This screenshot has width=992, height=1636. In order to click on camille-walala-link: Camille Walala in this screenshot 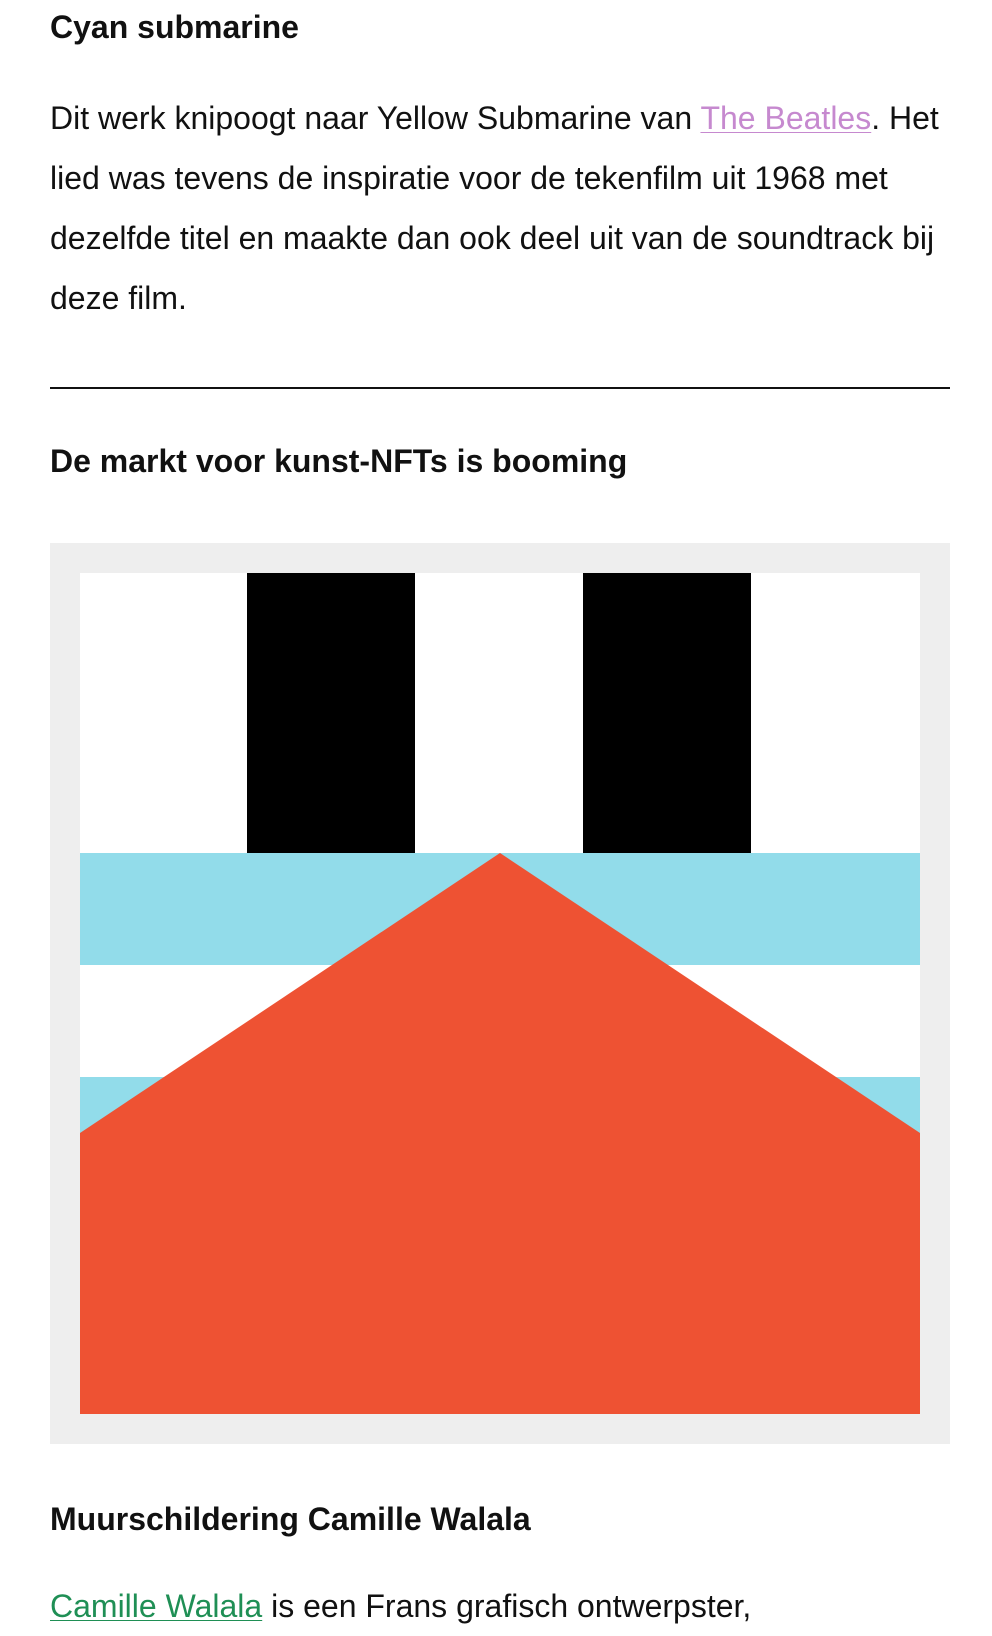, I will do `click(156, 1606)`.